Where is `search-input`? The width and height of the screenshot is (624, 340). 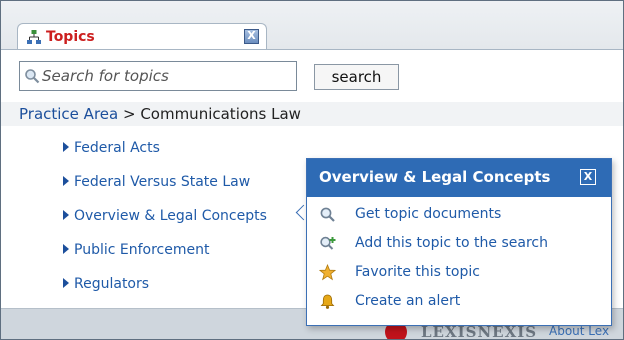
search-input is located at coordinates (167, 76).